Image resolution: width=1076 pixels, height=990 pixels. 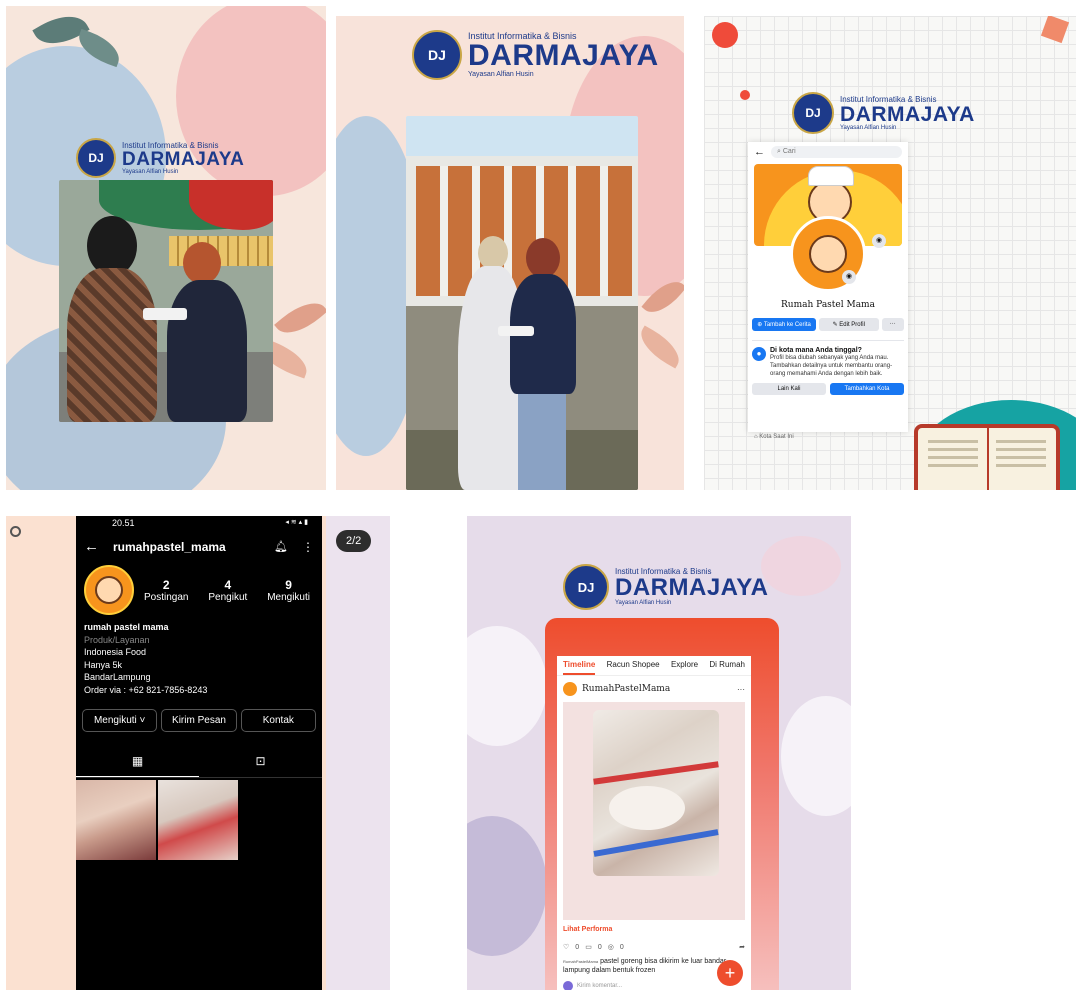 What do you see at coordinates (727, 665) in the screenshot?
I see `tab-di-rumah: Di Rumah` at bounding box center [727, 665].